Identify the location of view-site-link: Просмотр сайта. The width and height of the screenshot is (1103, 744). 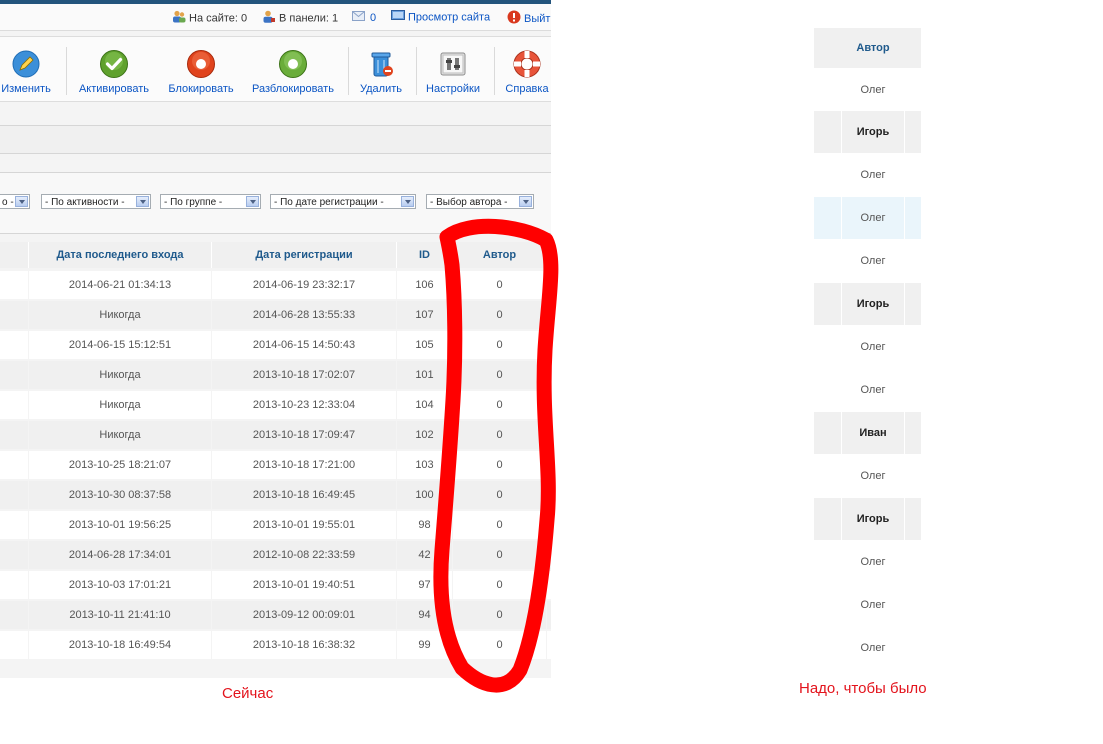
(440, 17).